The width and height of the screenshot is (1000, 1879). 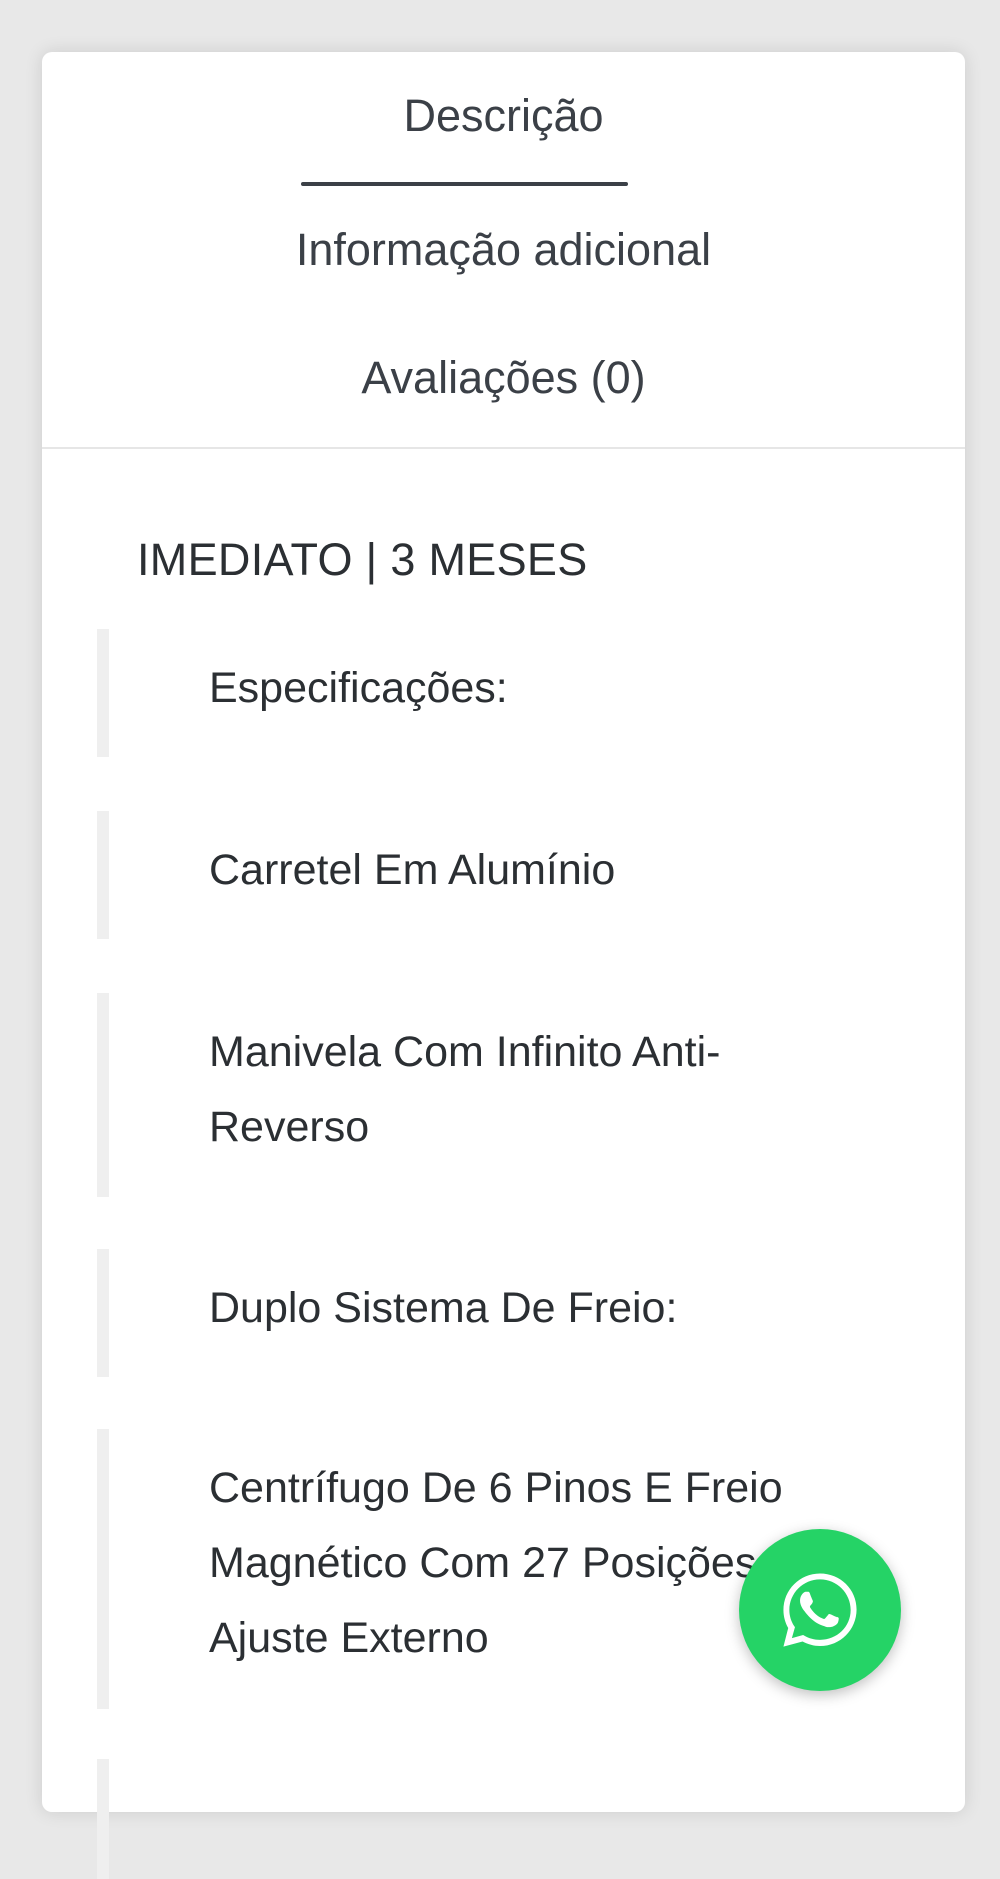 What do you see at coordinates (358, 688) in the screenshot?
I see `spec-text: Especificações:` at bounding box center [358, 688].